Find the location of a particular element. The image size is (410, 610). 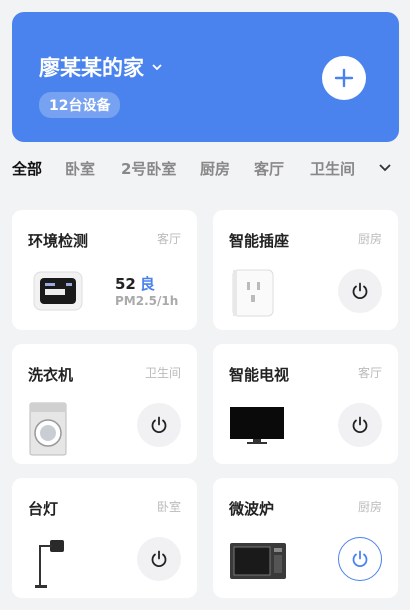

tab-living-room: 客厅 is located at coordinates (269, 168).